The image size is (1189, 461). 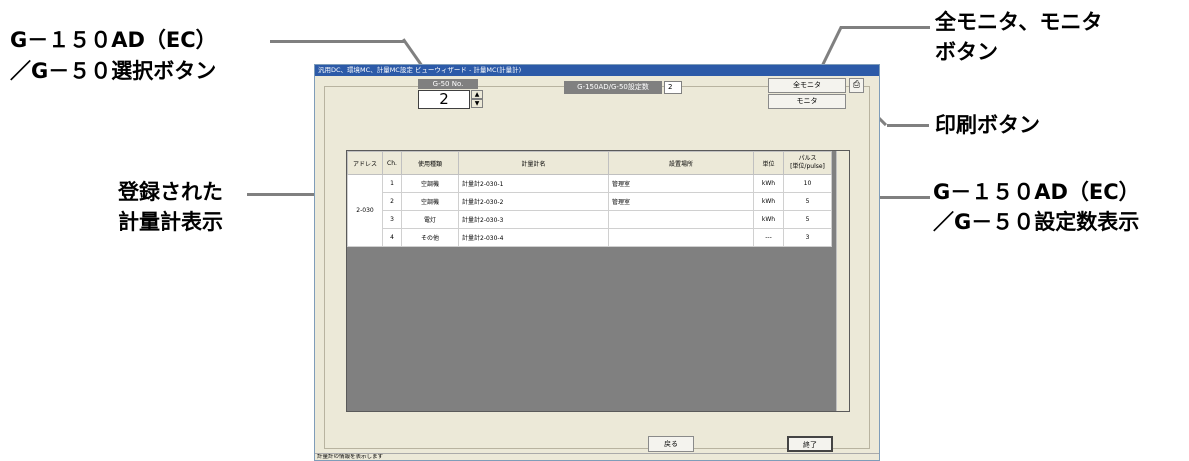 What do you see at coordinates (365, 163) in the screenshot?
I see `col-address: アドレス` at bounding box center [365, 163].